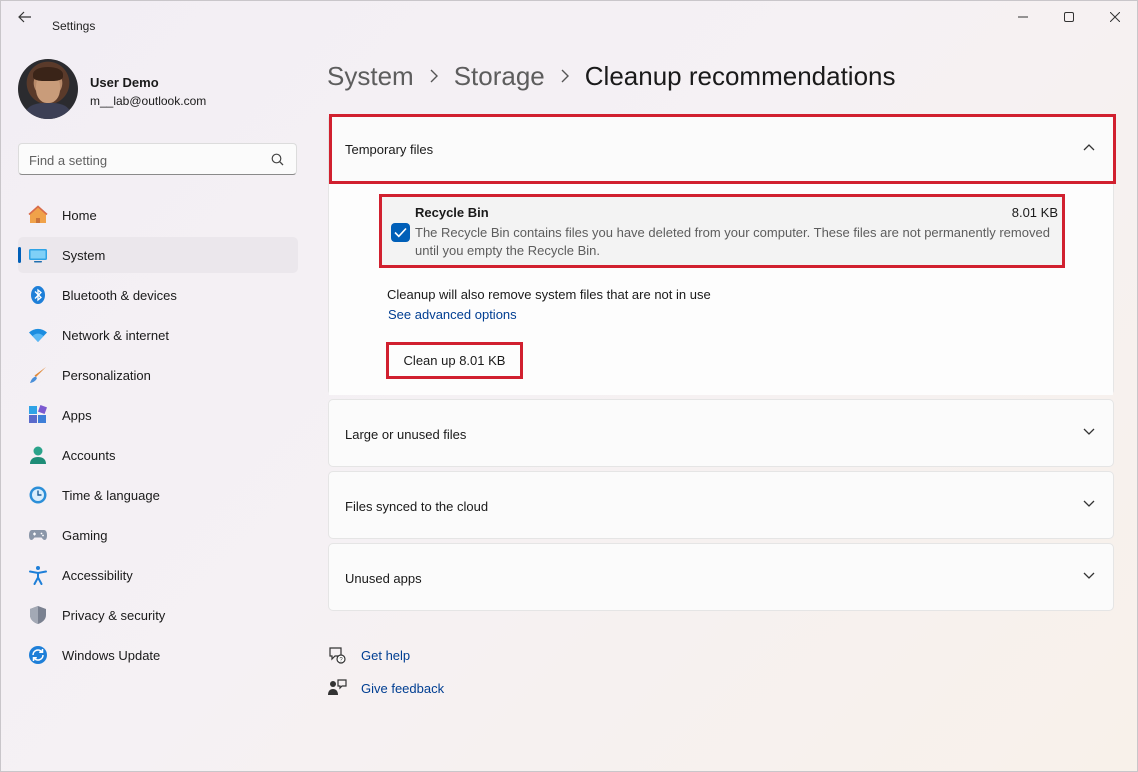 The height and width of the screenshot is (772, 1138). Describe the element at coordinates (97, 575) in the screenshot. I see `sidebar-item-label: Accessibility` at that location.